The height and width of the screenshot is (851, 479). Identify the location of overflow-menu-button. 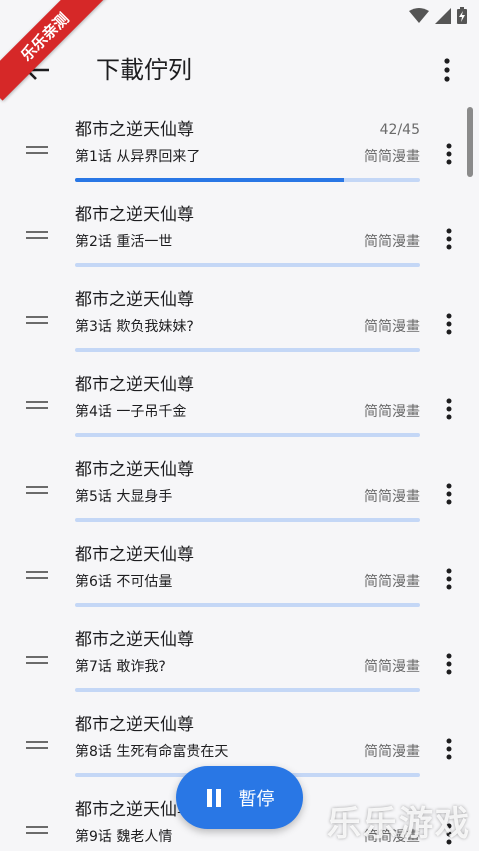
(447, 70).